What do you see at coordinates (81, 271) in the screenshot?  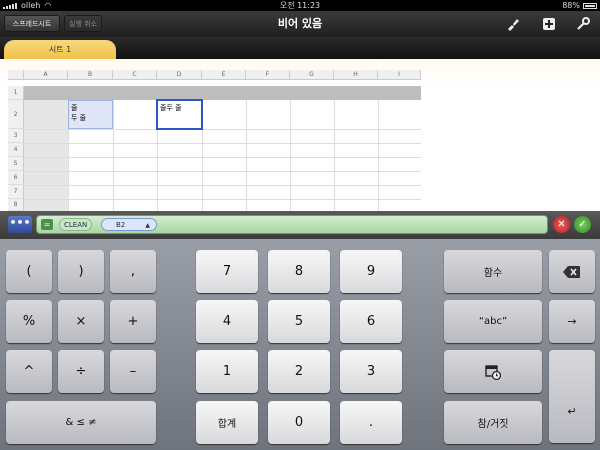 I see `key-close-paren: )` at bounding box center [81, 271].